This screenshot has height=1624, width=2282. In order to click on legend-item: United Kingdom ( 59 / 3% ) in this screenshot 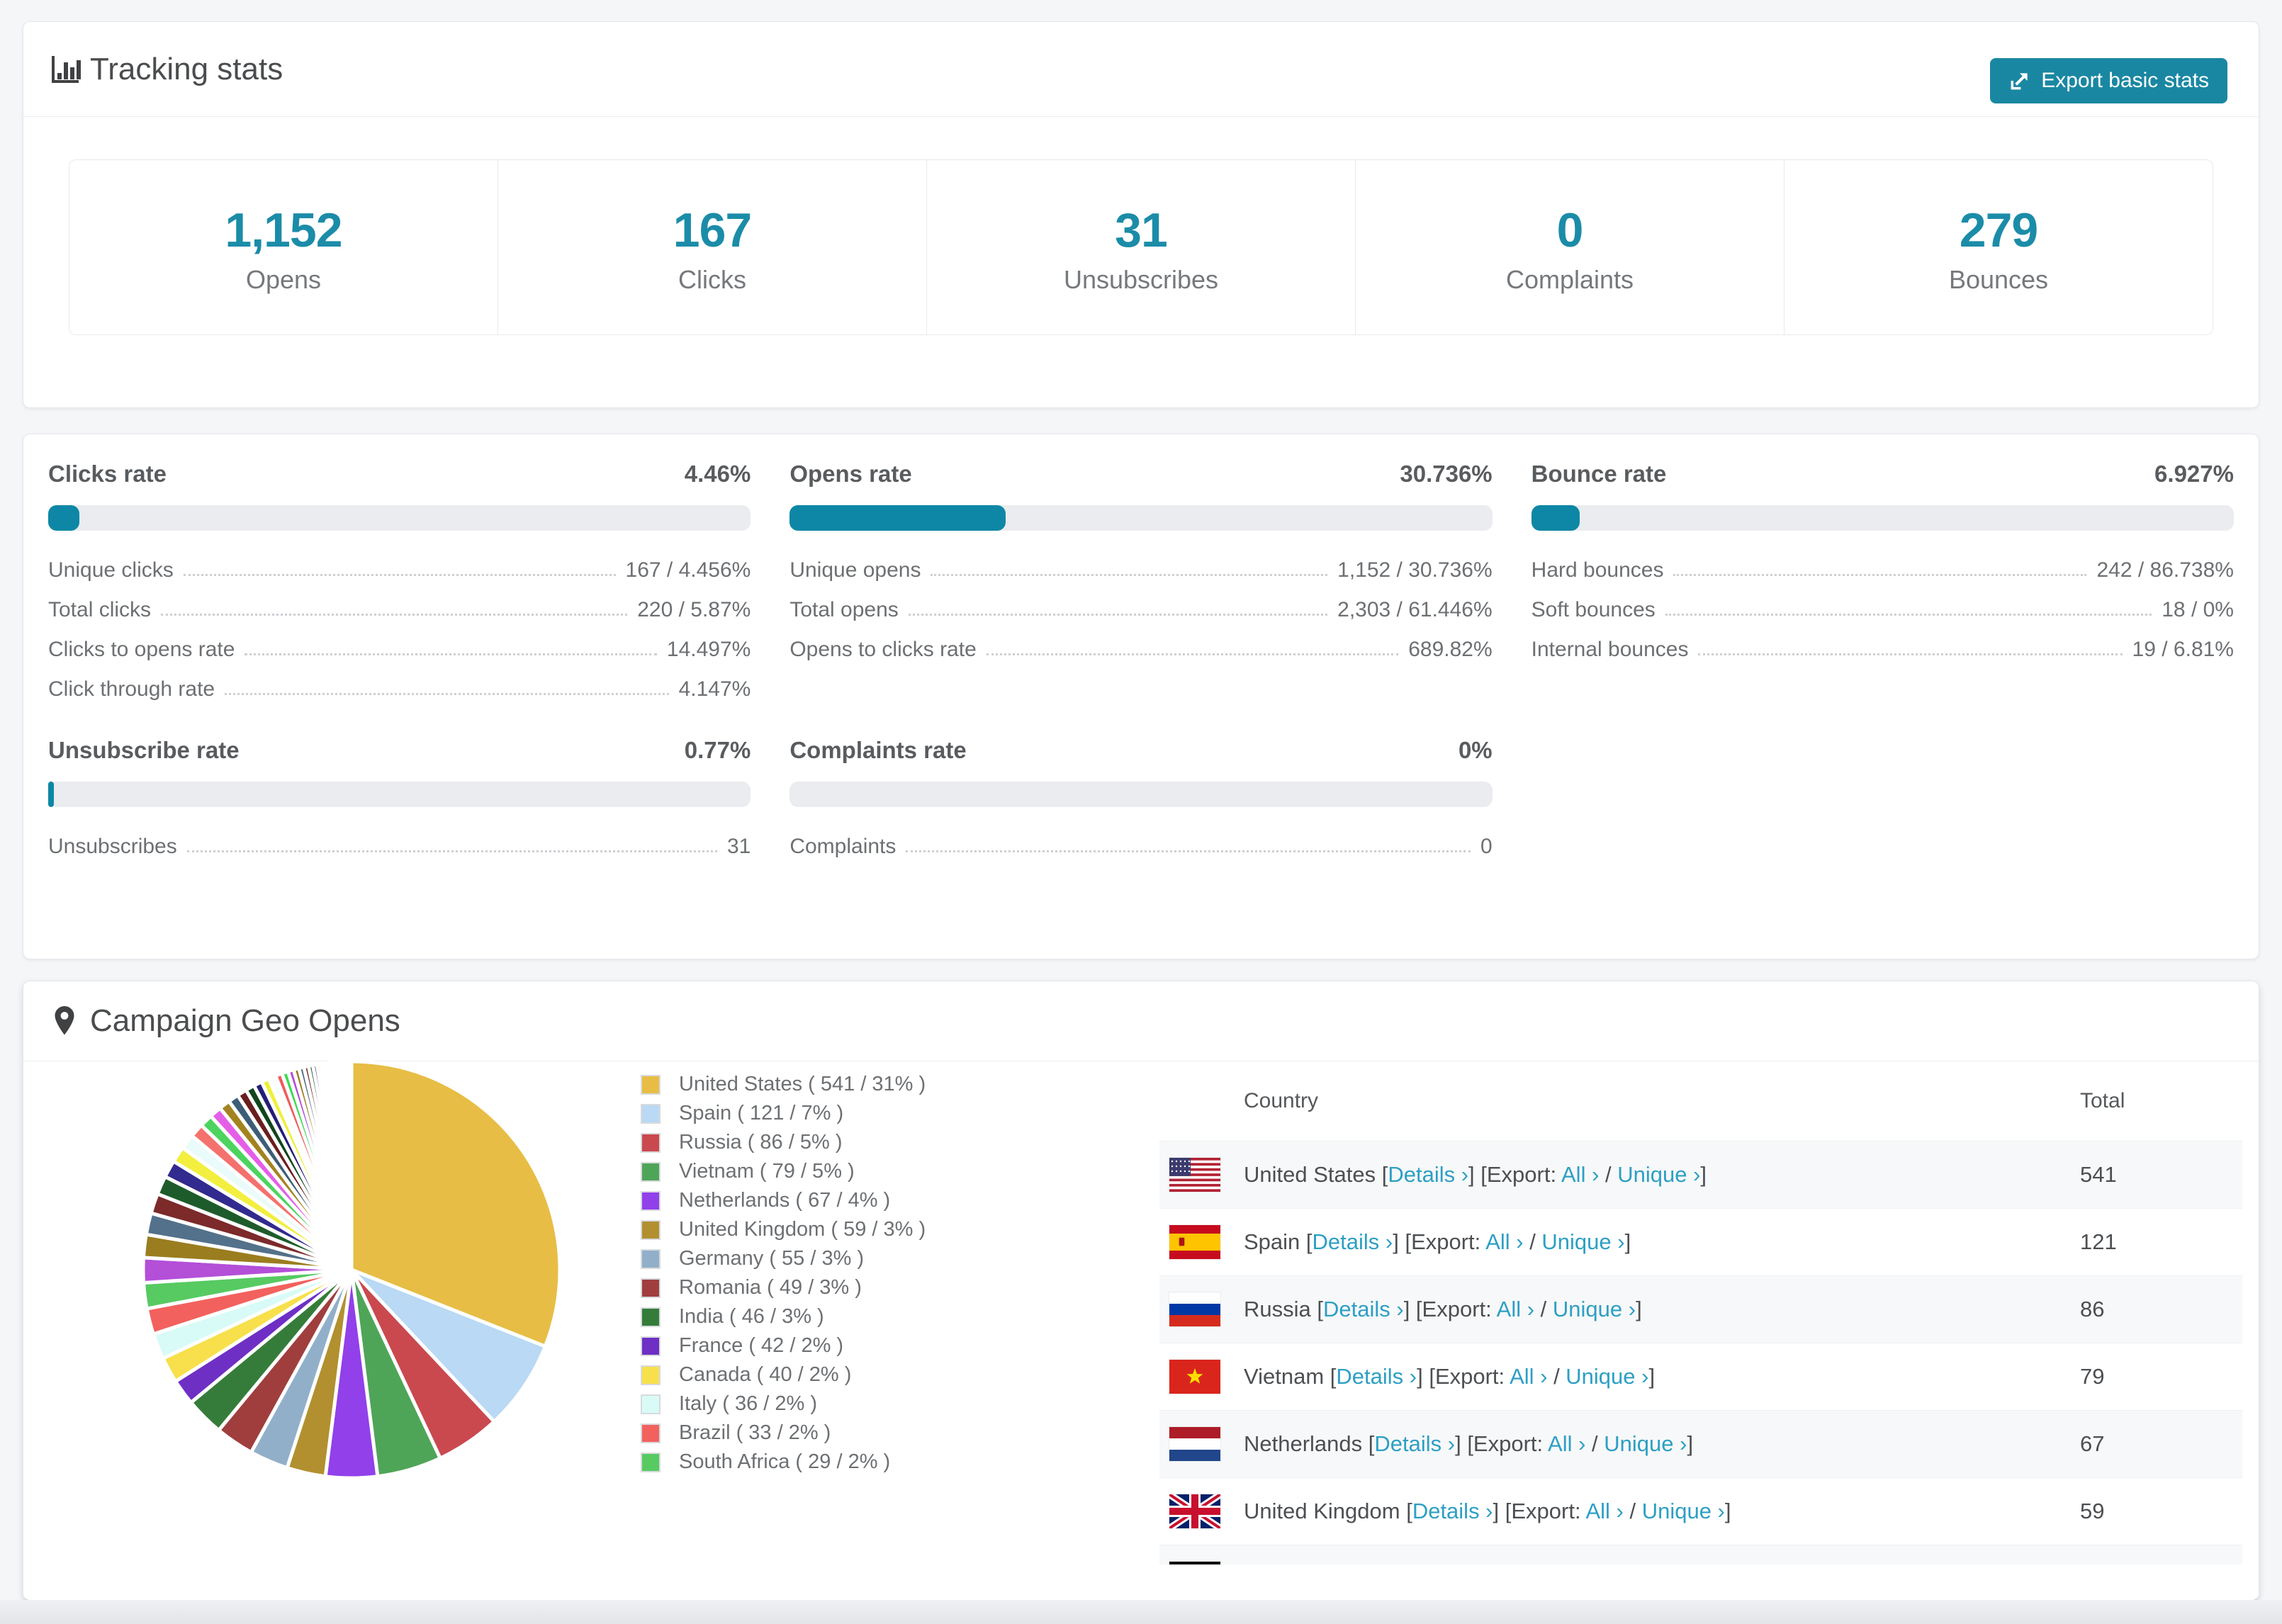, I will do `click(783, 1229)`.